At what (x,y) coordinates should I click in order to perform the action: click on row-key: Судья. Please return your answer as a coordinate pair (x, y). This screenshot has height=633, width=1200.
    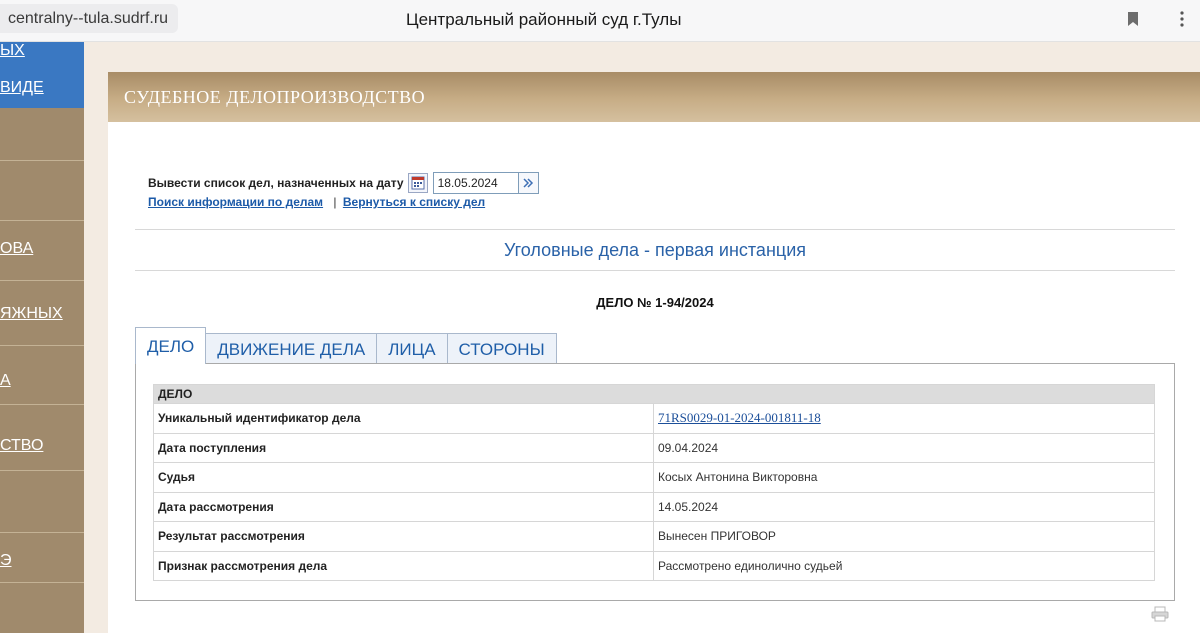
    Looking at the image, I should click on (403, 477).